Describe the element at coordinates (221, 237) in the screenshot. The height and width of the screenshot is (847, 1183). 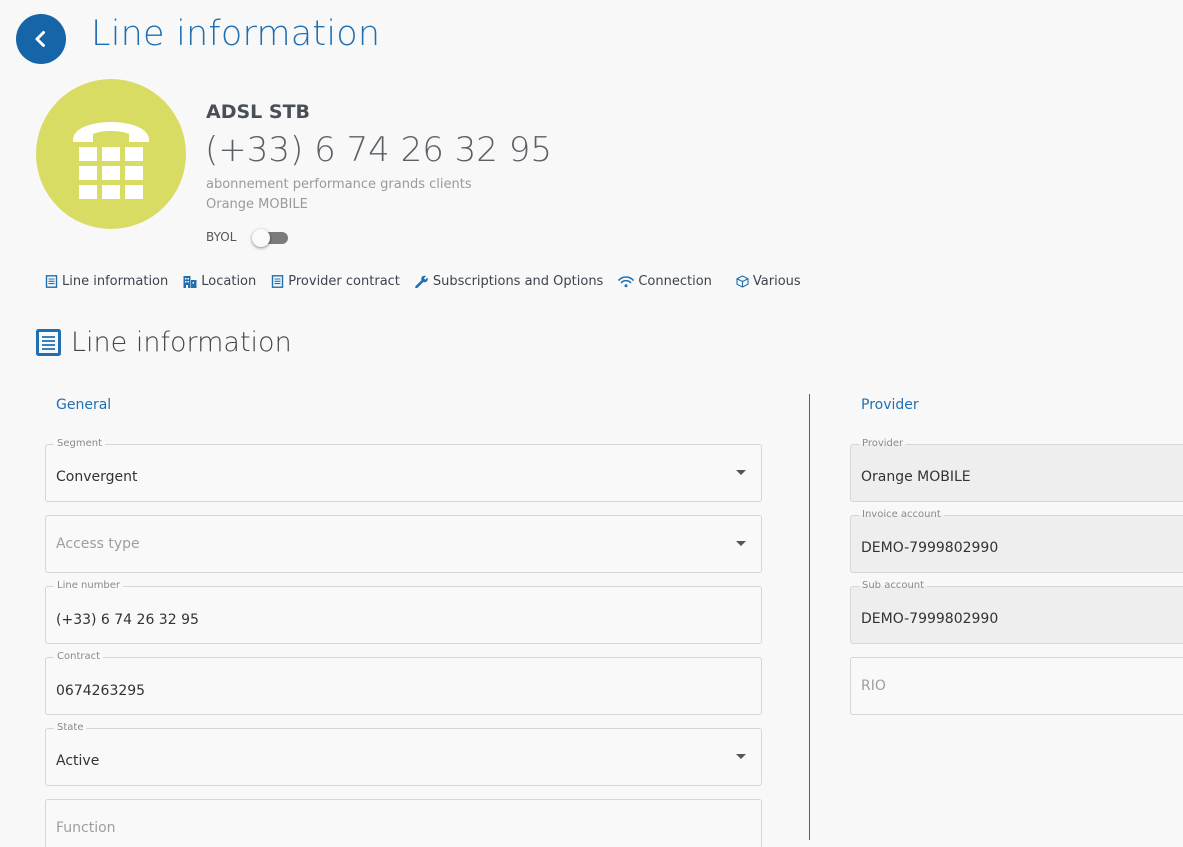
I see `byol-label: BYOL` at that location.